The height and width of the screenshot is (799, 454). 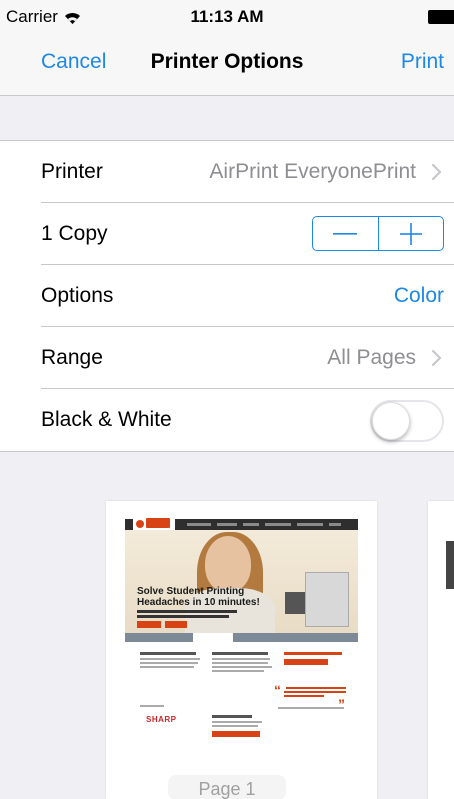 I want to click on printer-row: Printer AirPrint EveryonePrint, so click(x=227, y=172).